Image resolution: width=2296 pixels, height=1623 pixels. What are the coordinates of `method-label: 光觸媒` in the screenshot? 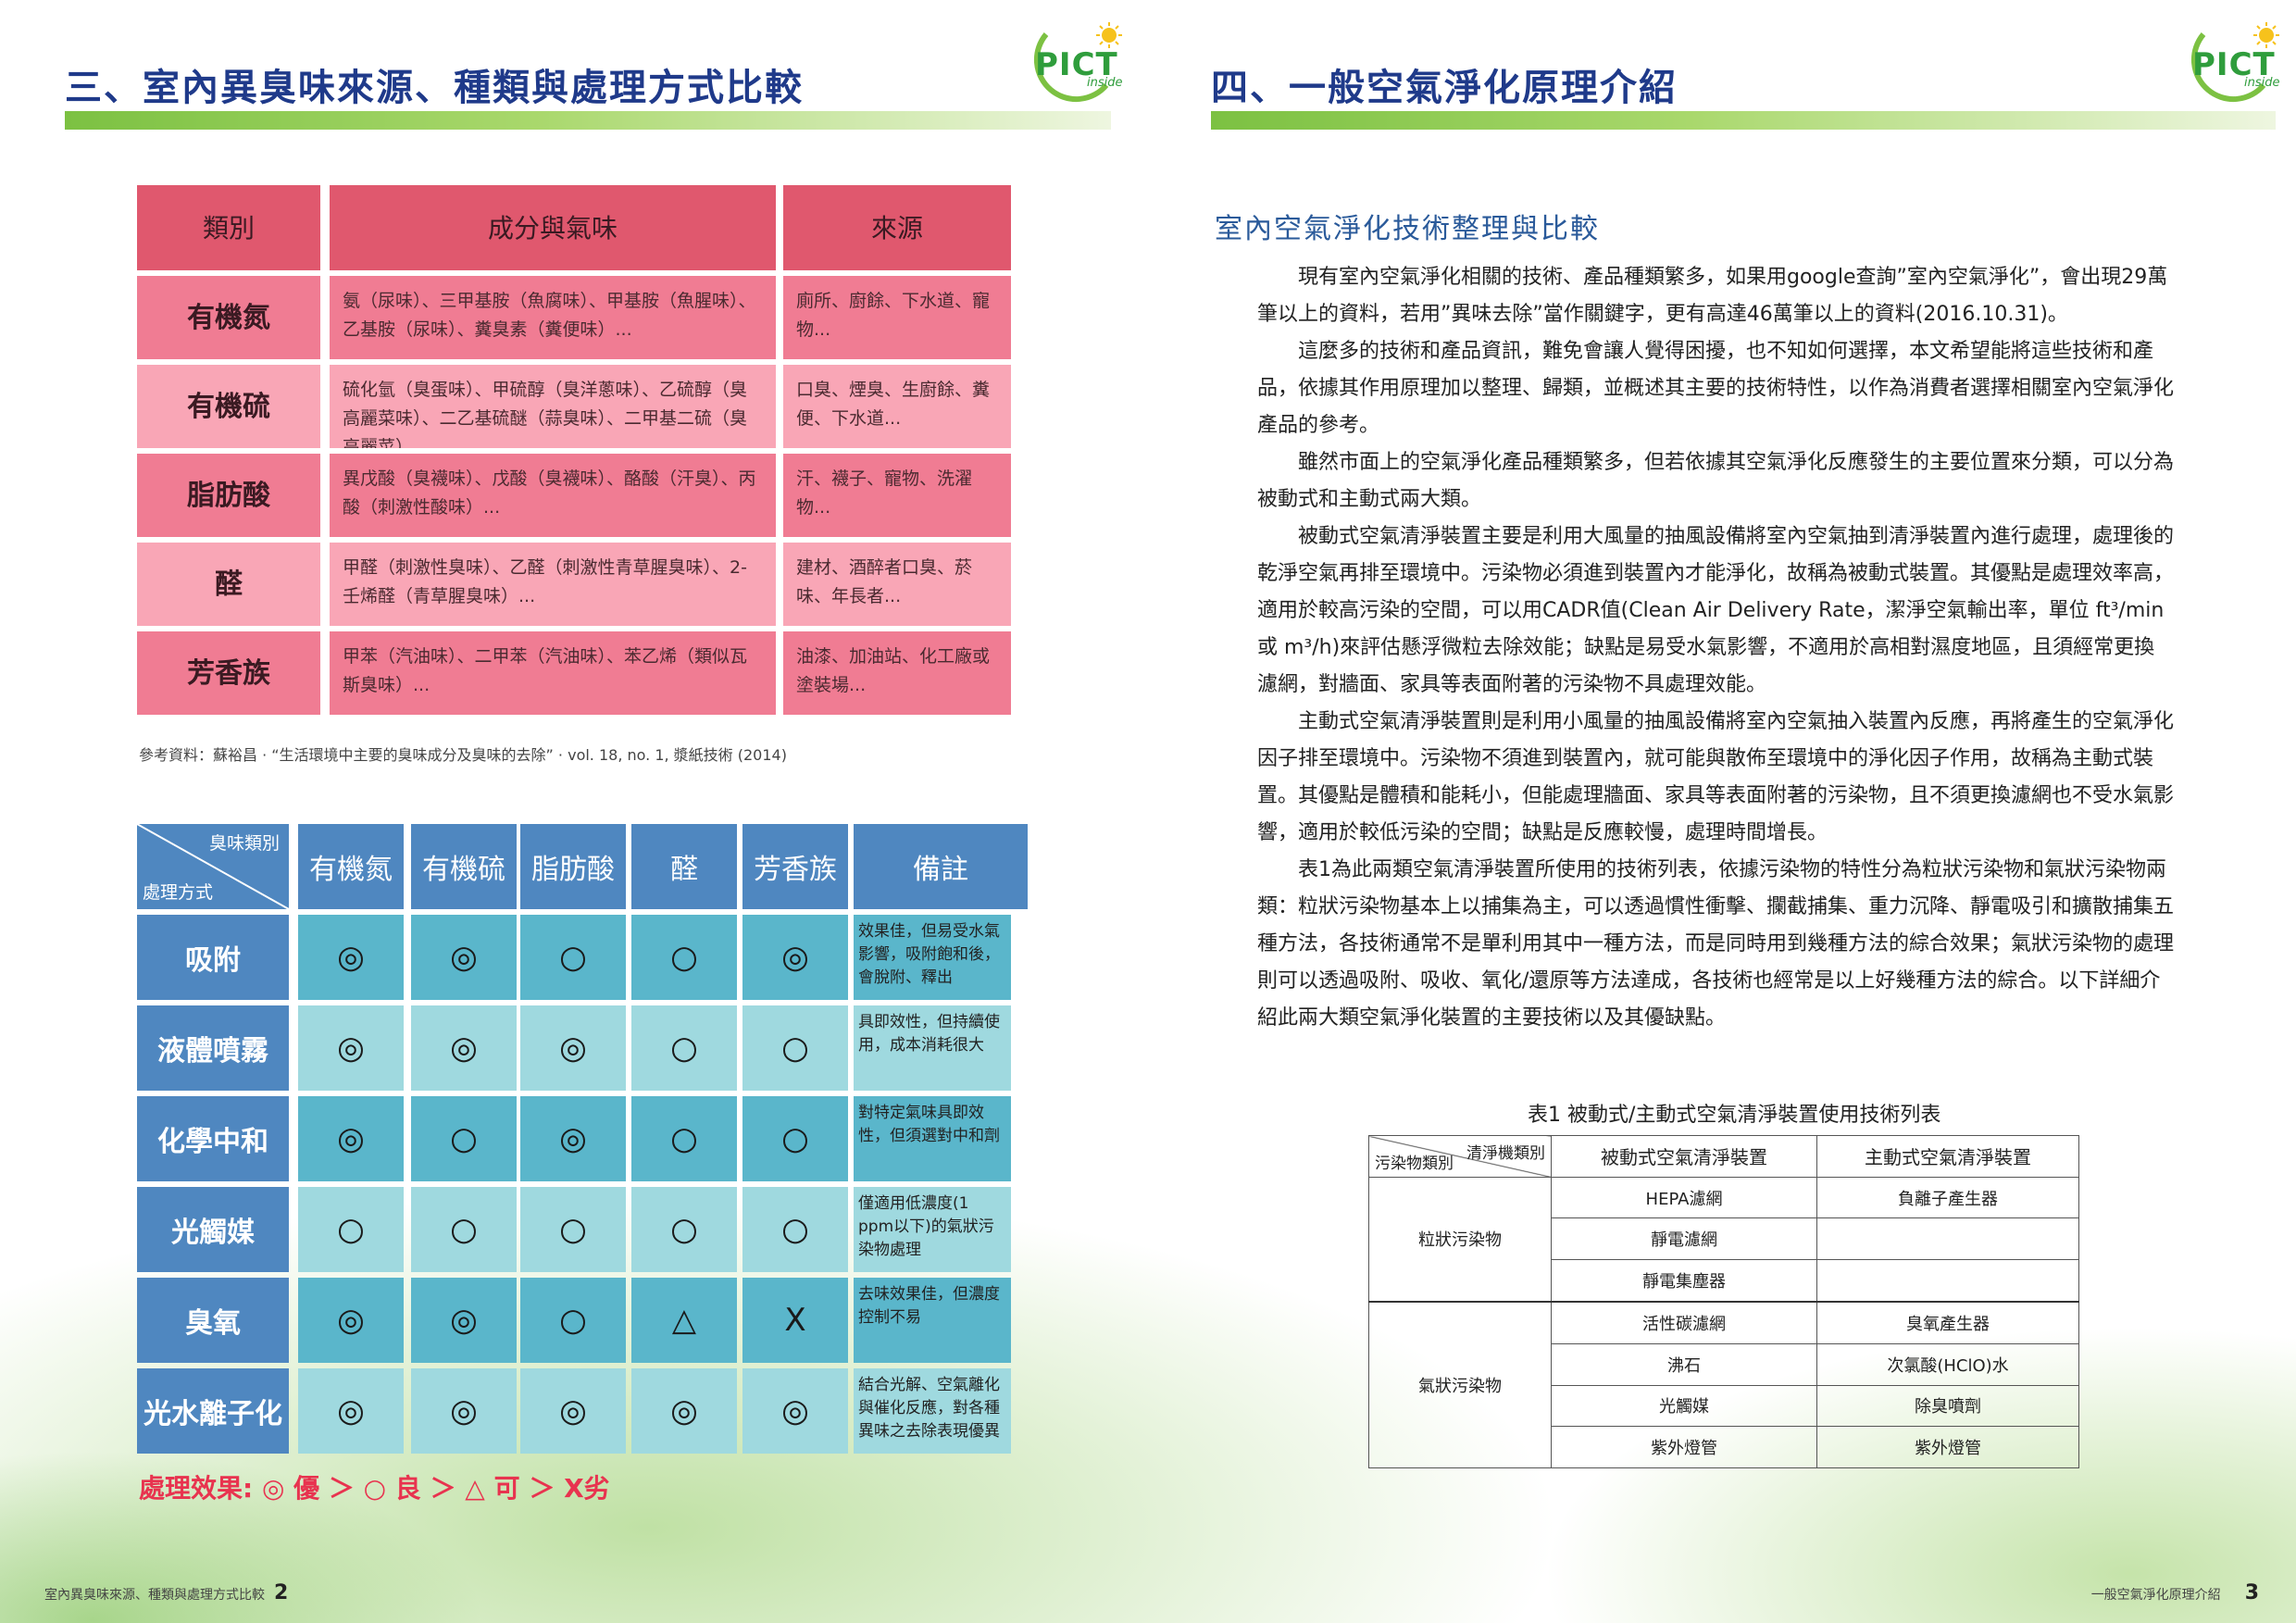 It's located at (213, 1230).